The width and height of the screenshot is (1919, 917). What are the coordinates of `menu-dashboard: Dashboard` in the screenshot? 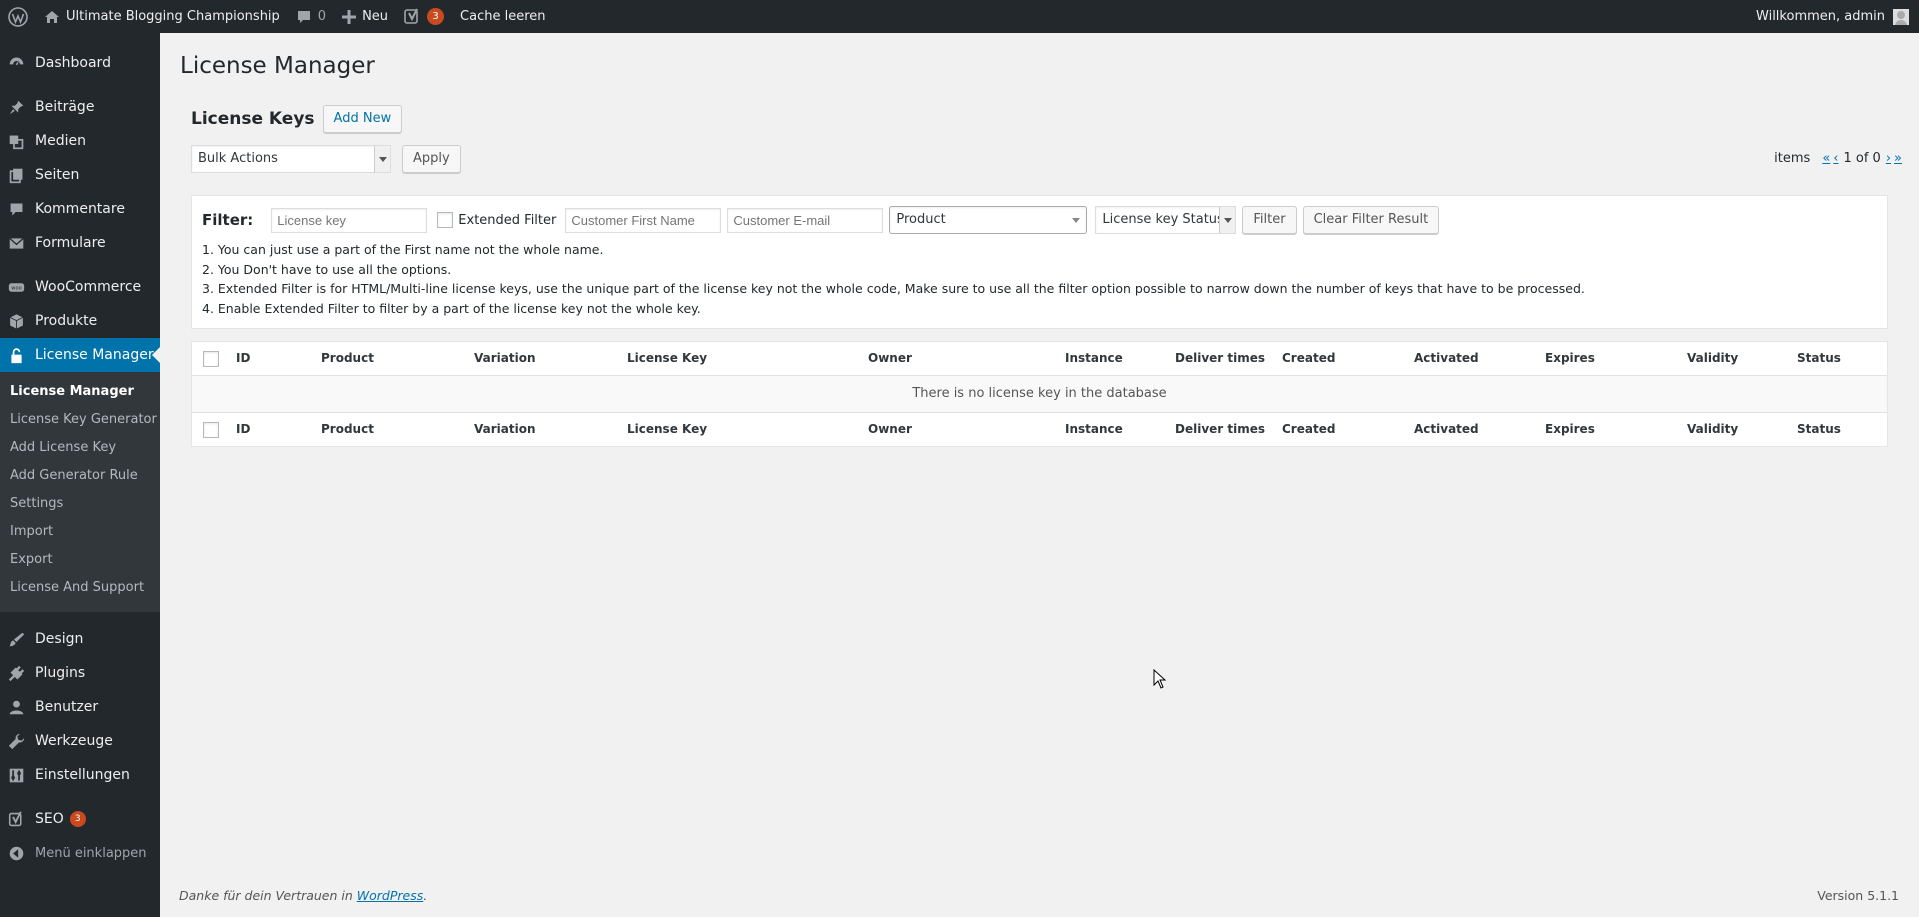 It's located at (80, 63).